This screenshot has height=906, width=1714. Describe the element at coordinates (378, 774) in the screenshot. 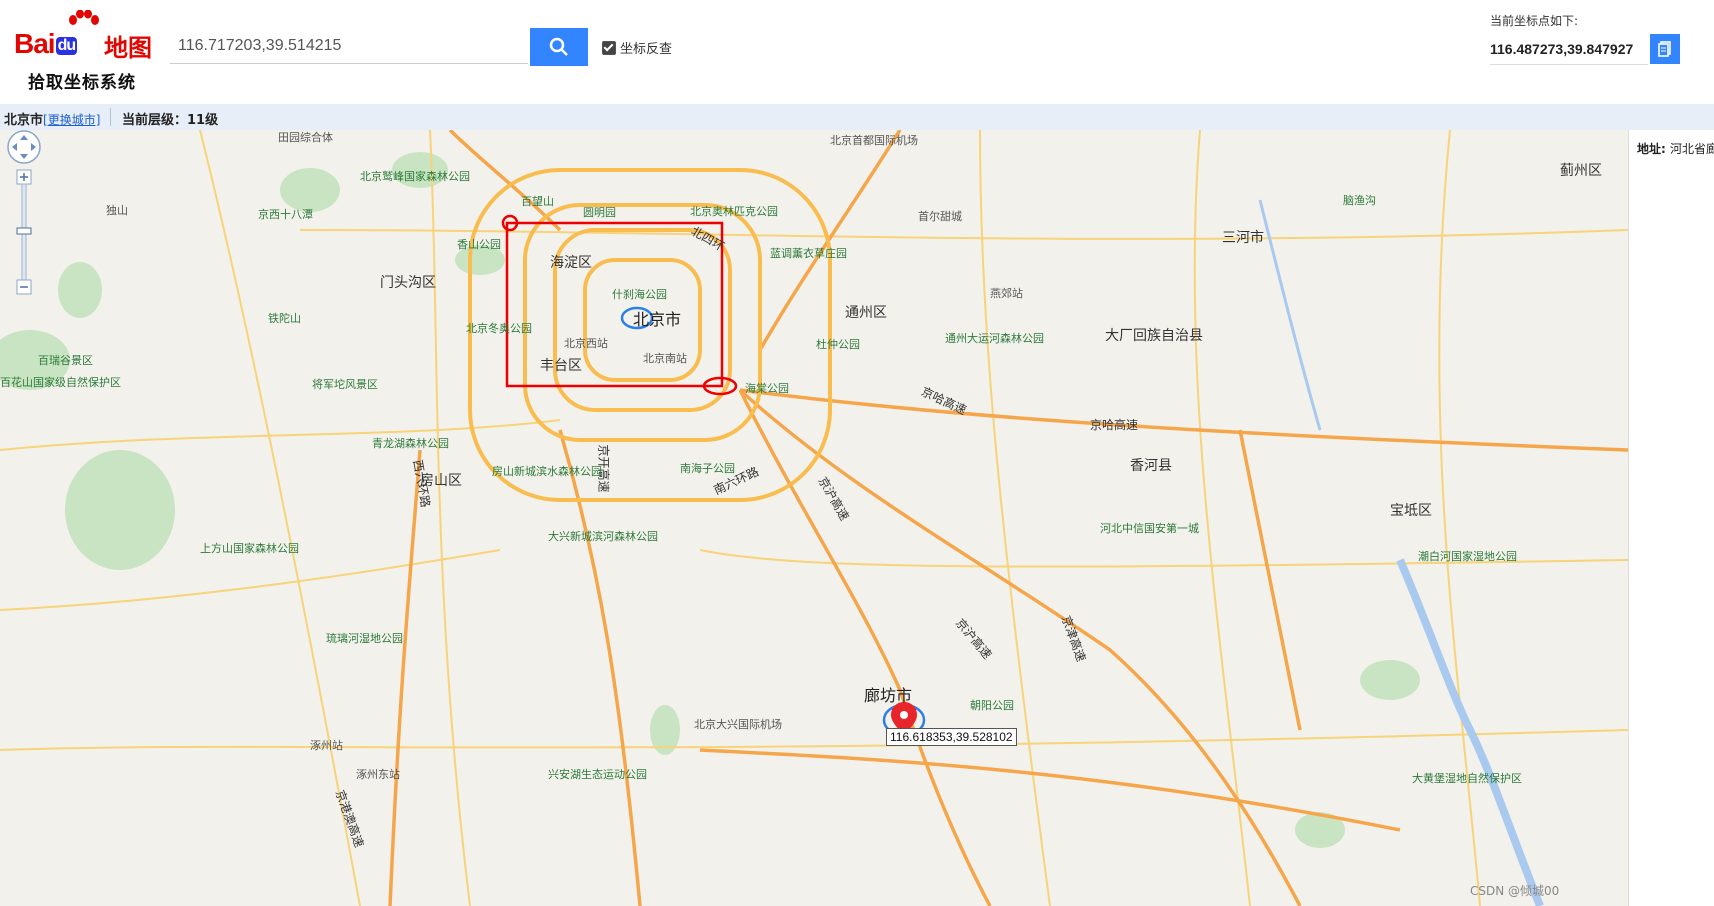

I see `map-label-zhuozhoueast: 涿州东站` at that location.